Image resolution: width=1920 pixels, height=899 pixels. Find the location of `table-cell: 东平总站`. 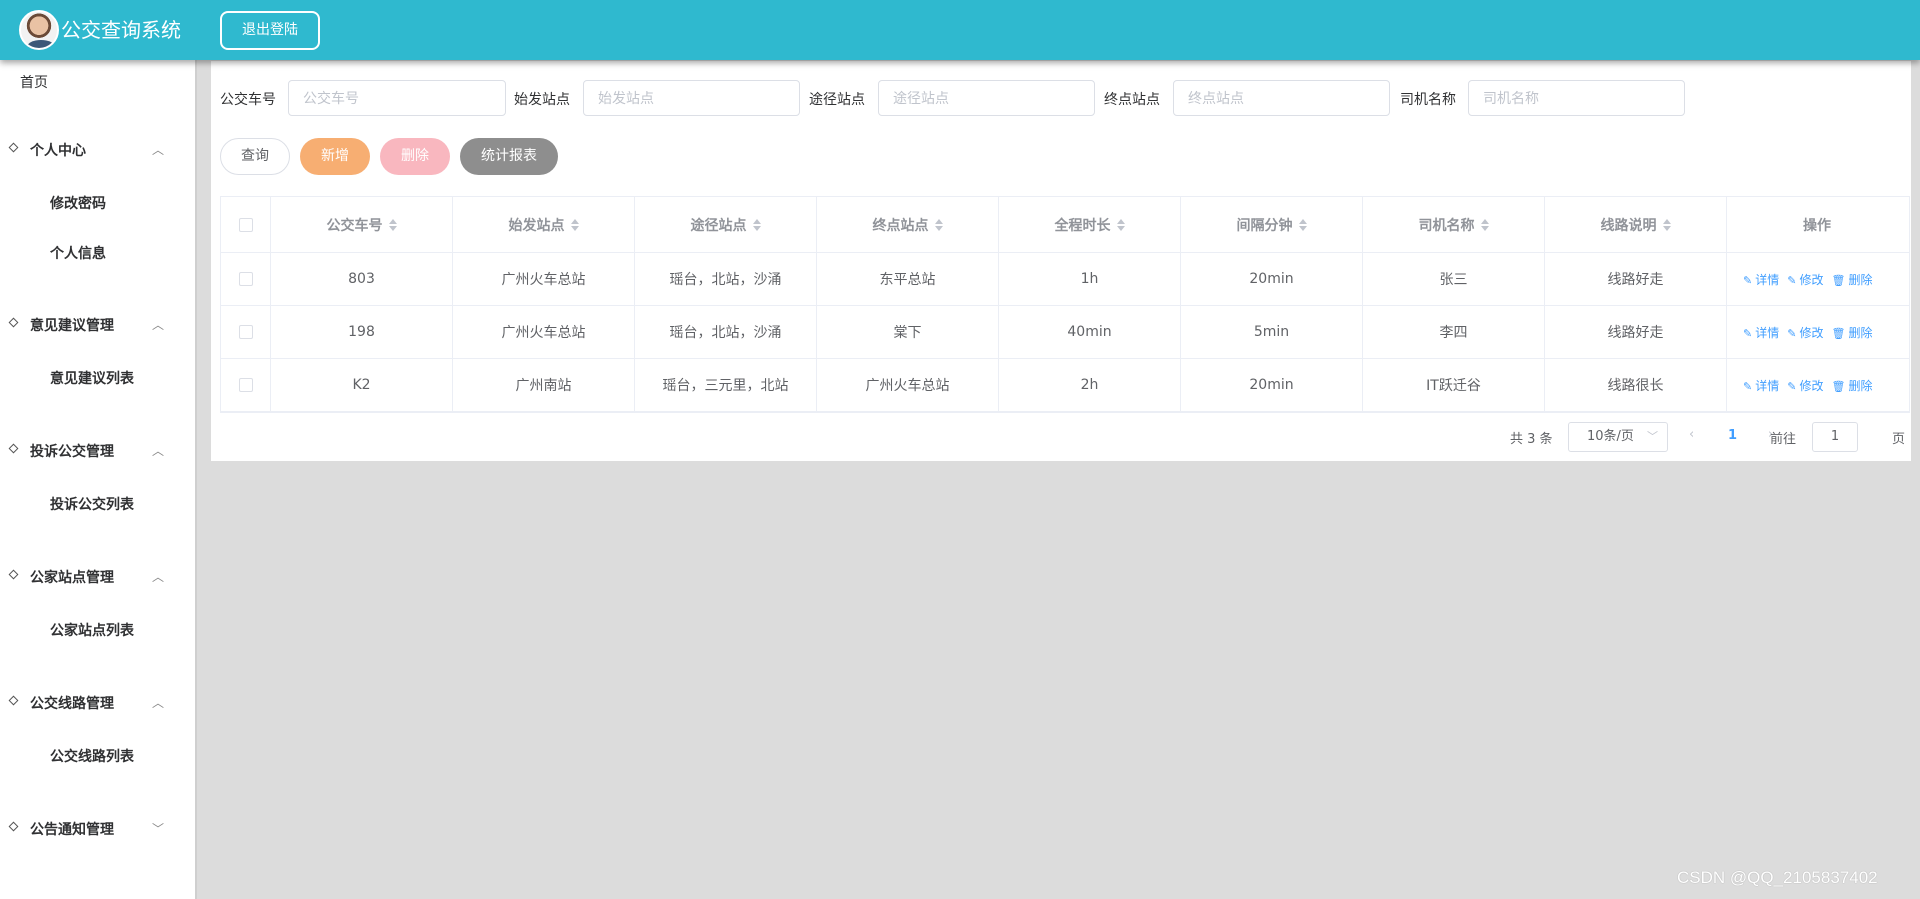

table-cell: 东平总站 is located at coordinates (908, 279).